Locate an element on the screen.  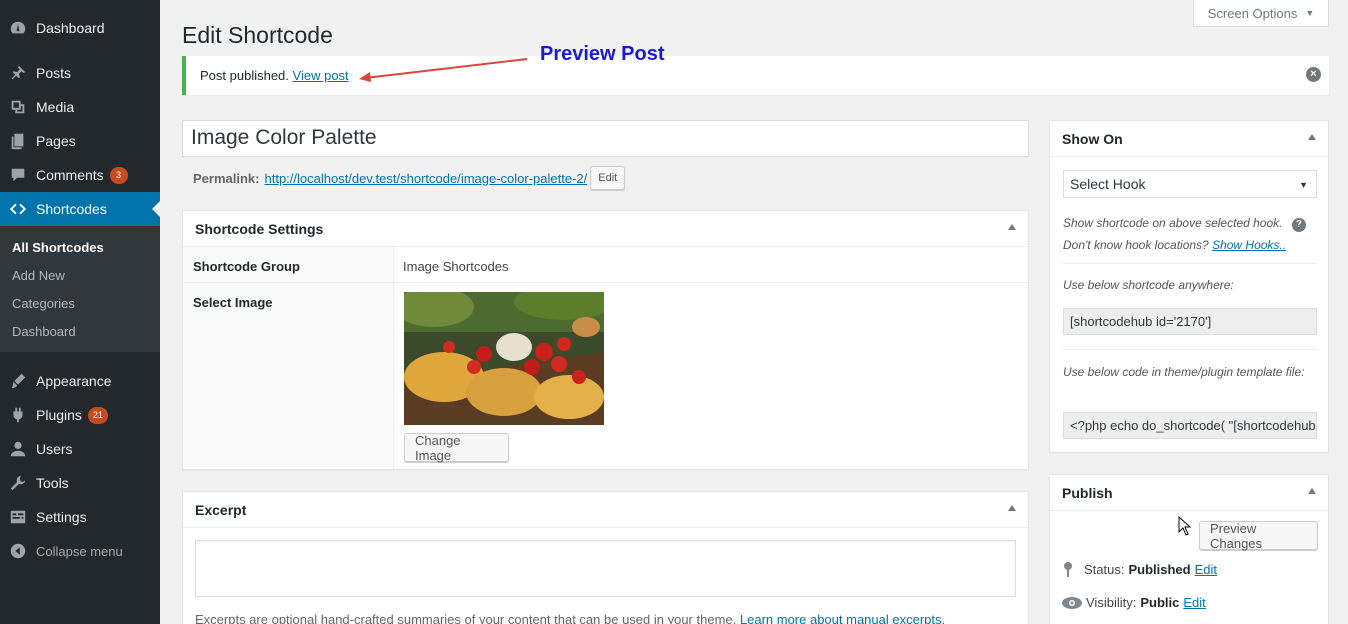
sidebar-item-tools: Tools is located at coordinates (80, 483).